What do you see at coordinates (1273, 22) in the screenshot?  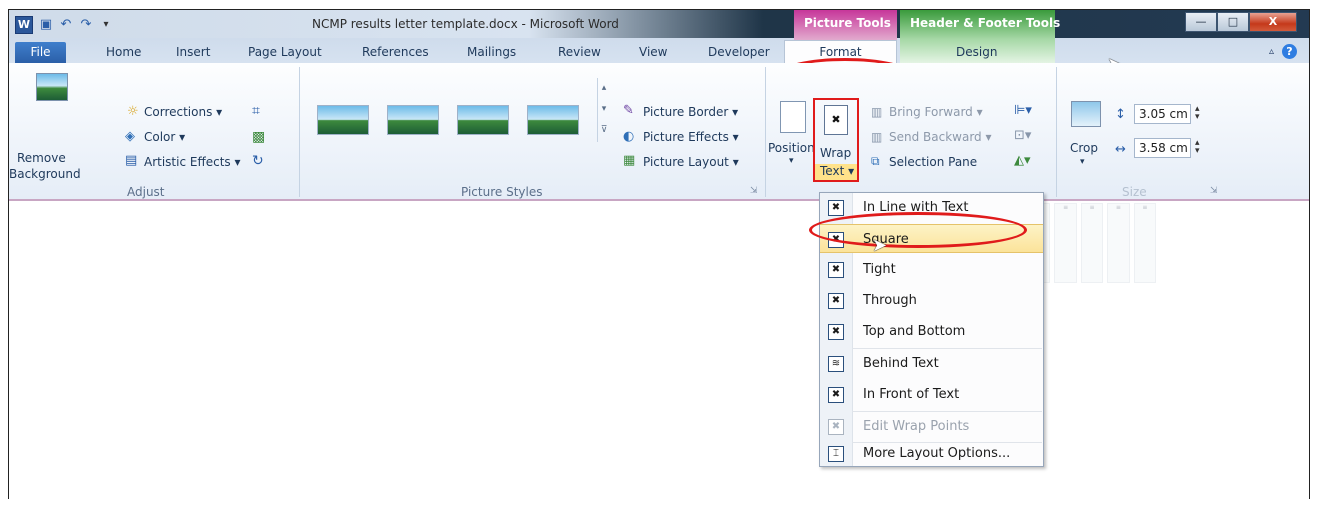 I see `close-button: X` at bounding box center [1273, 22].